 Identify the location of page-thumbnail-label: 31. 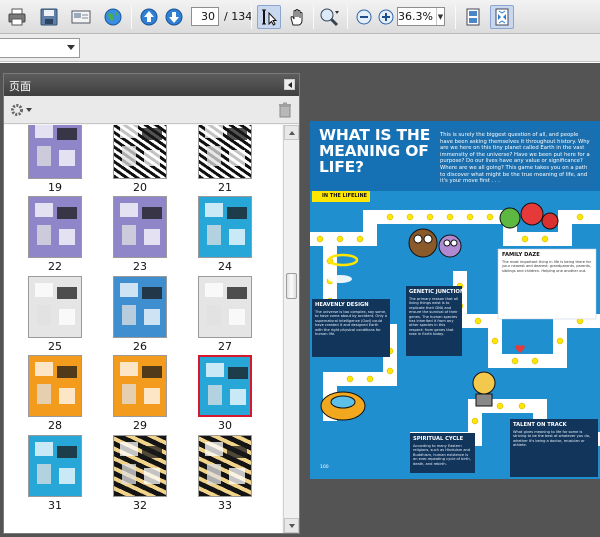
(55, 505).